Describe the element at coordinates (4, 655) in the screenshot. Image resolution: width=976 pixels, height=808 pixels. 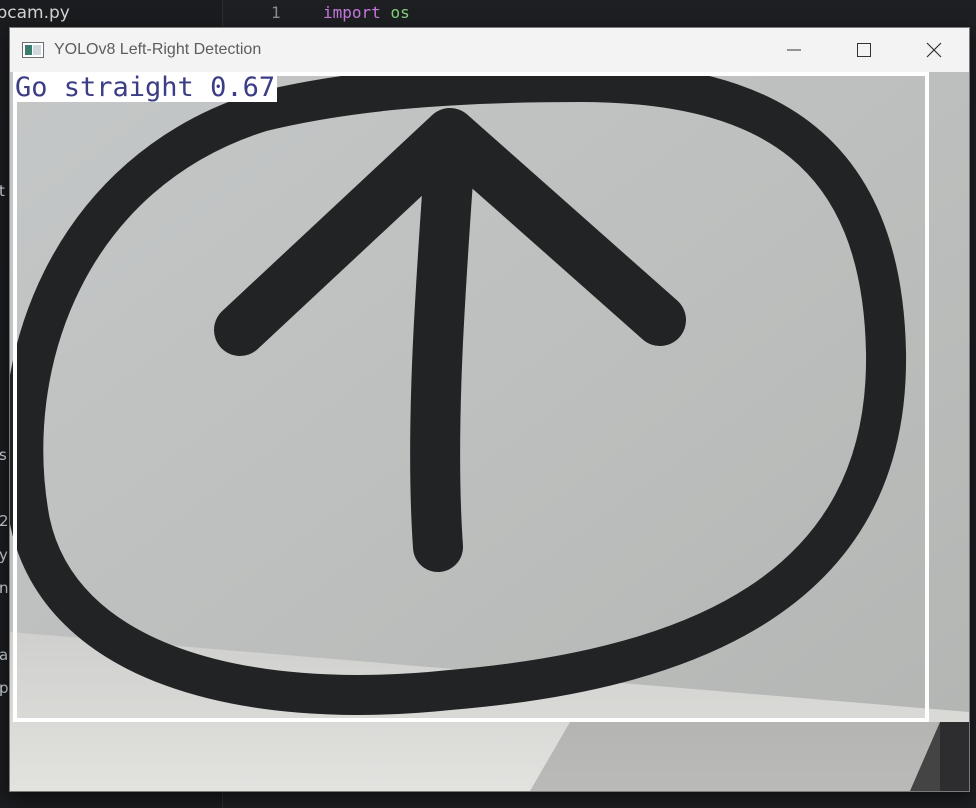
I see `sidebar-text-fragment: a` at that location.